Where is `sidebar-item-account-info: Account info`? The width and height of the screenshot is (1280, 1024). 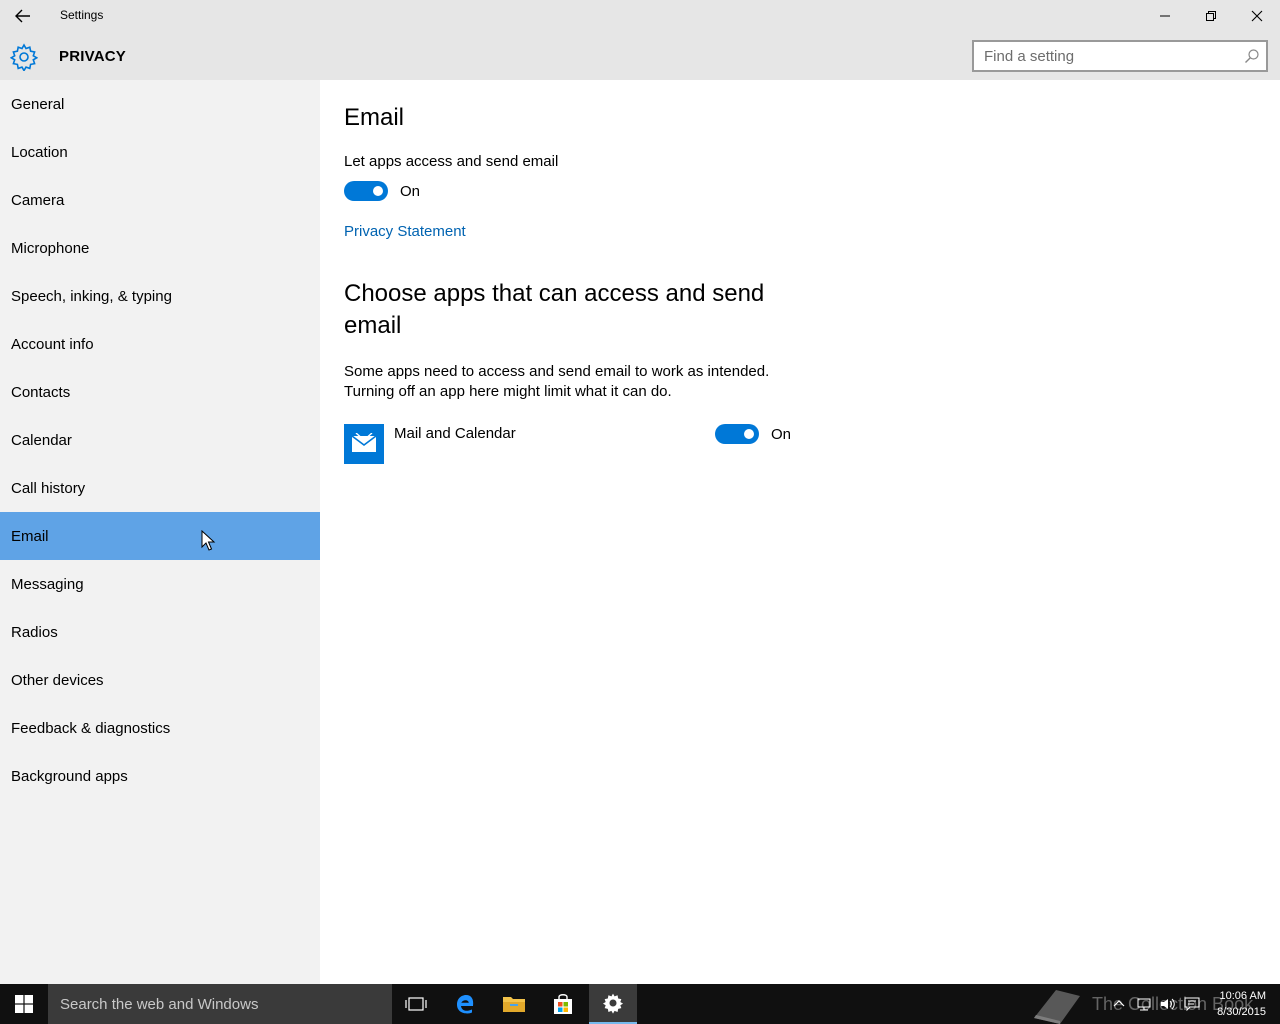
sidebar-item-account-info: Account info is located at coordinates (160, 344).